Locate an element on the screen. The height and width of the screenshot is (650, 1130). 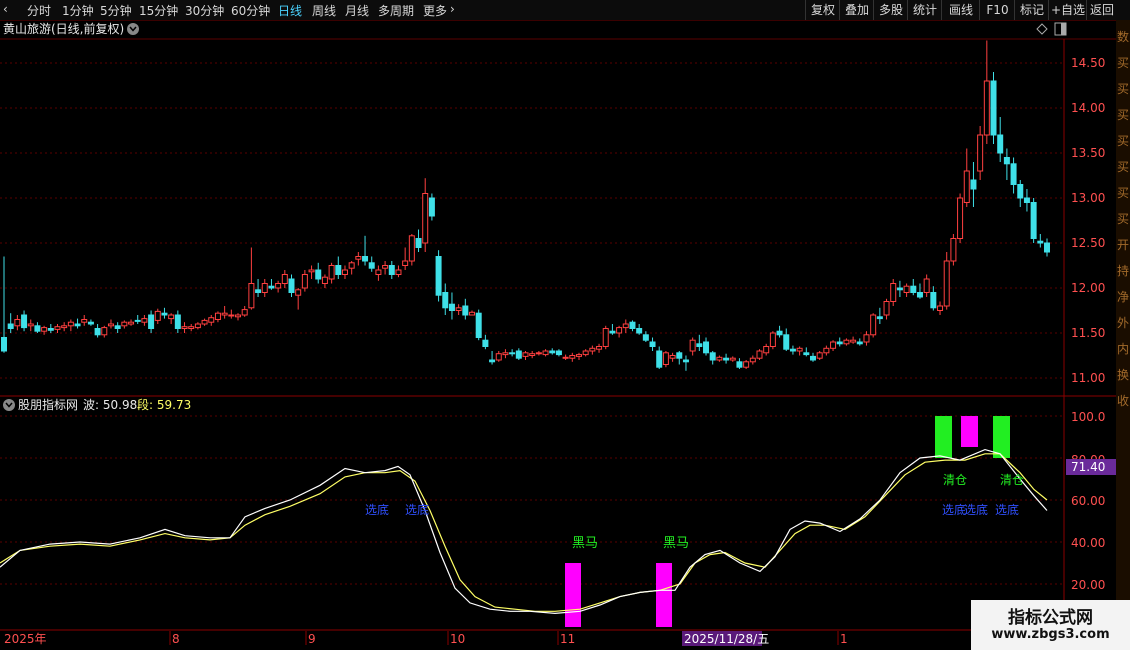
price-tick: 14.00 is located at coordinates (1088, 108).